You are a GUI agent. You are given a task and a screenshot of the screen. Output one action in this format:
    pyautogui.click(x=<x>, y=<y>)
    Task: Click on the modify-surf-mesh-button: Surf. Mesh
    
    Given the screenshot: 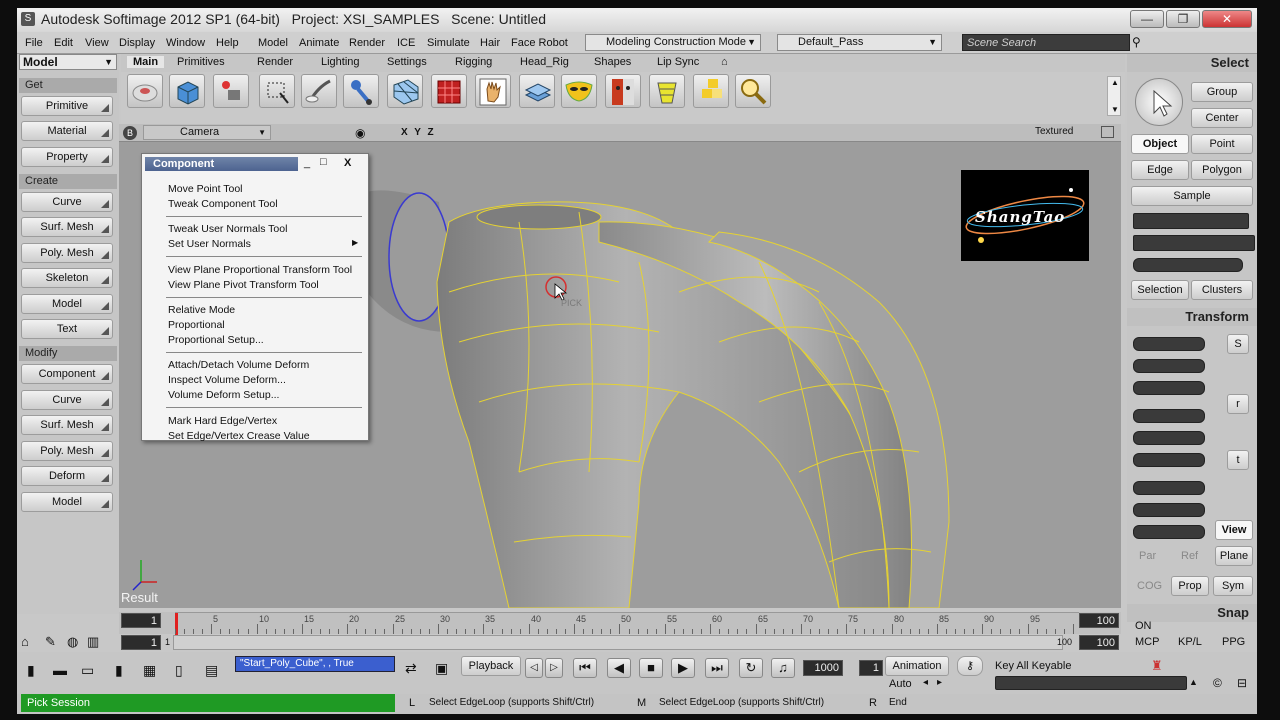 What is the action you would take?
    pyautogui.click(x=67, y=425)
    